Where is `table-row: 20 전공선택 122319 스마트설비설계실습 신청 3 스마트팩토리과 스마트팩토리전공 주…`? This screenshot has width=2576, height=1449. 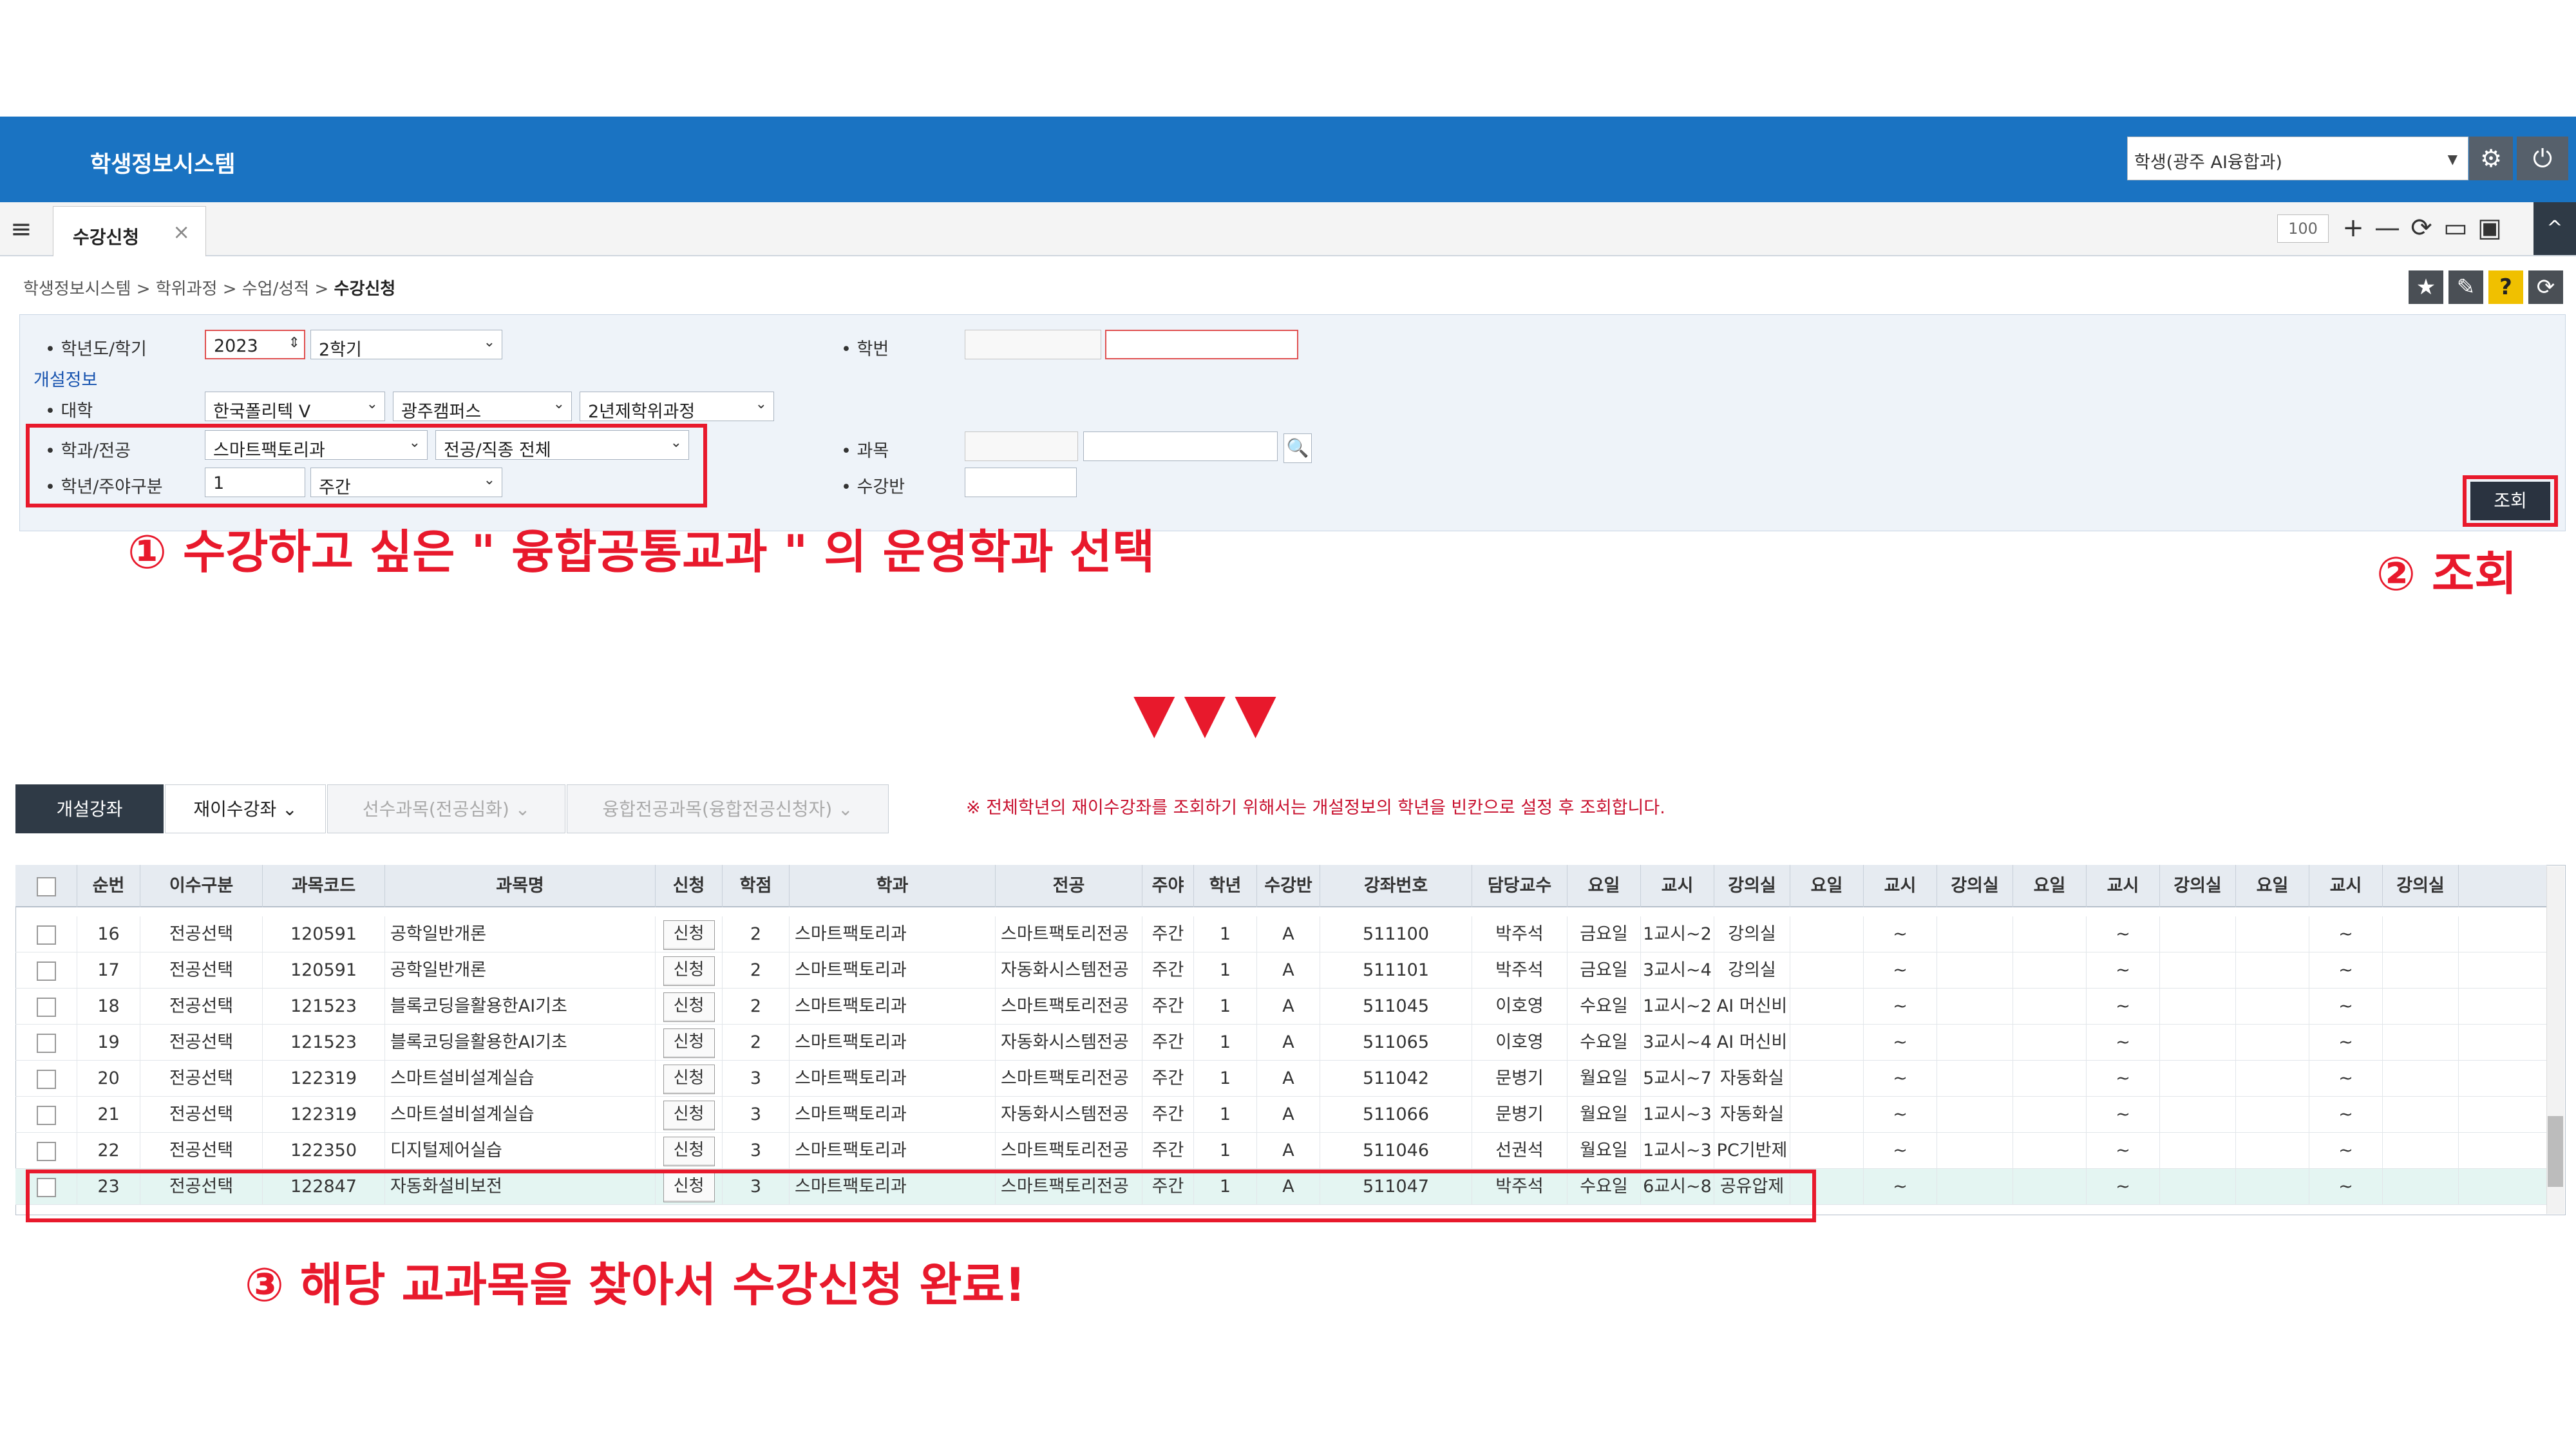
table-row: 20 전공선택 122319 스마트설비설계실습 신청 3 스마트팩토리과 스마트팩토리전공 주… is located at coordinates (1281, 1079).